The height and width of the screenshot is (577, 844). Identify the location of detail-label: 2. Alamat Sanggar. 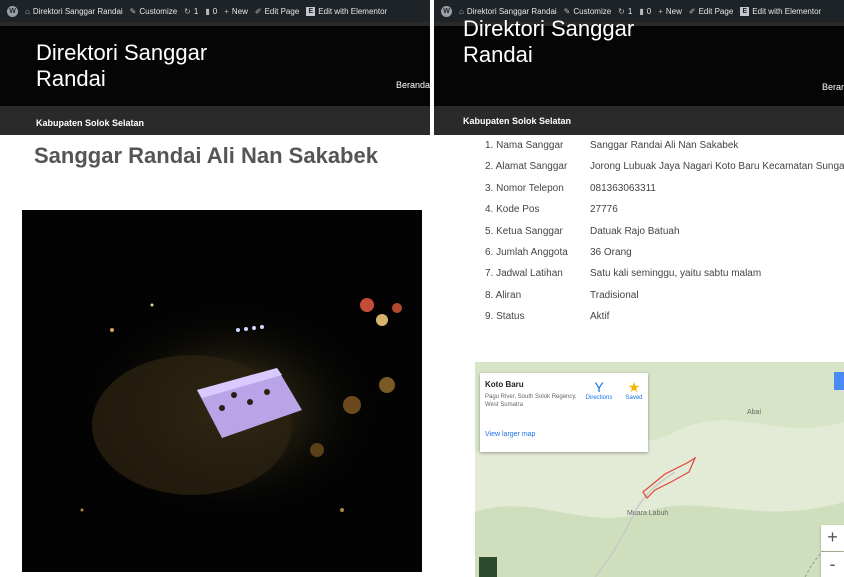
(526, 167).